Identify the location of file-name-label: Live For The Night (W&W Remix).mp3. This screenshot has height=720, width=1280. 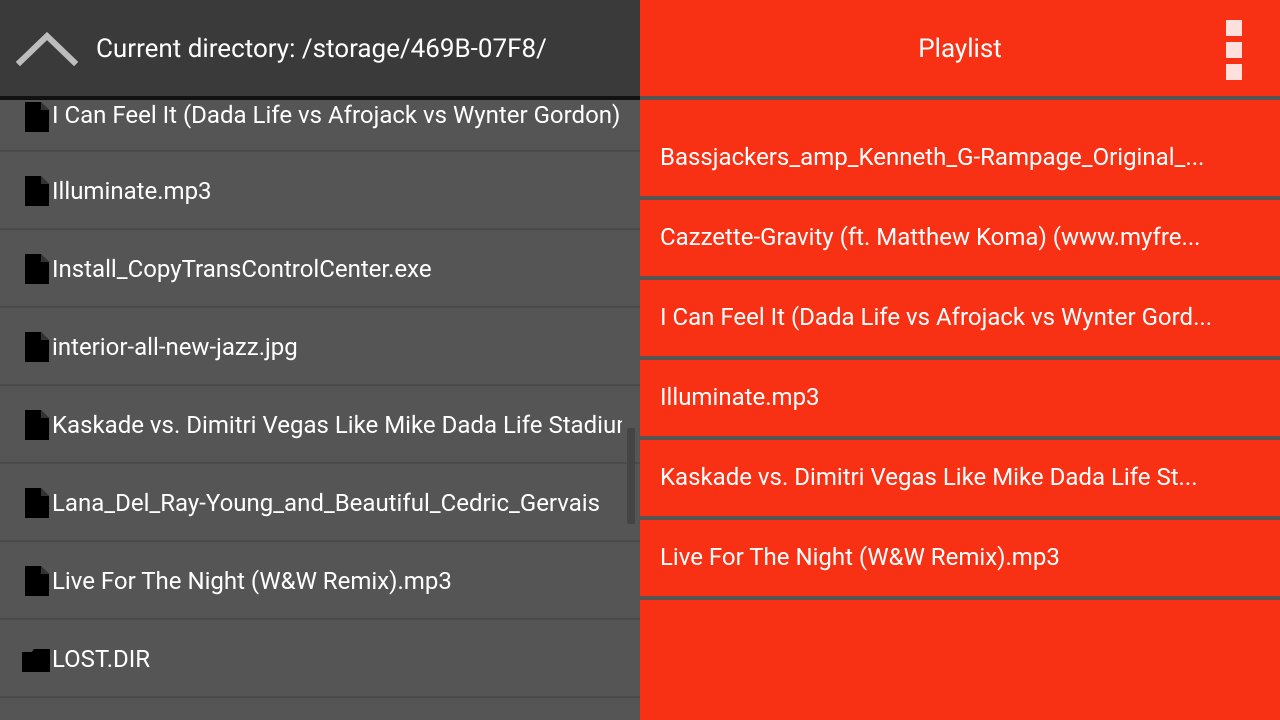
(252, 581).